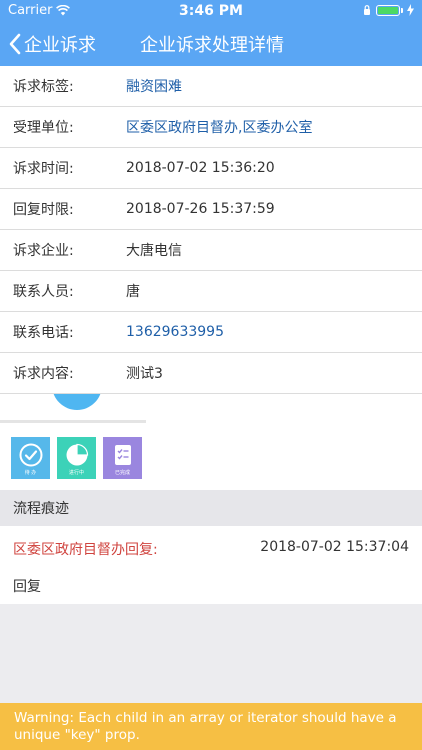  What do you see at coordinates (334, 547) in the screenshot?
I see `trace-time: 2018-07-02 15:37:04` at bounding box center [334, 547].